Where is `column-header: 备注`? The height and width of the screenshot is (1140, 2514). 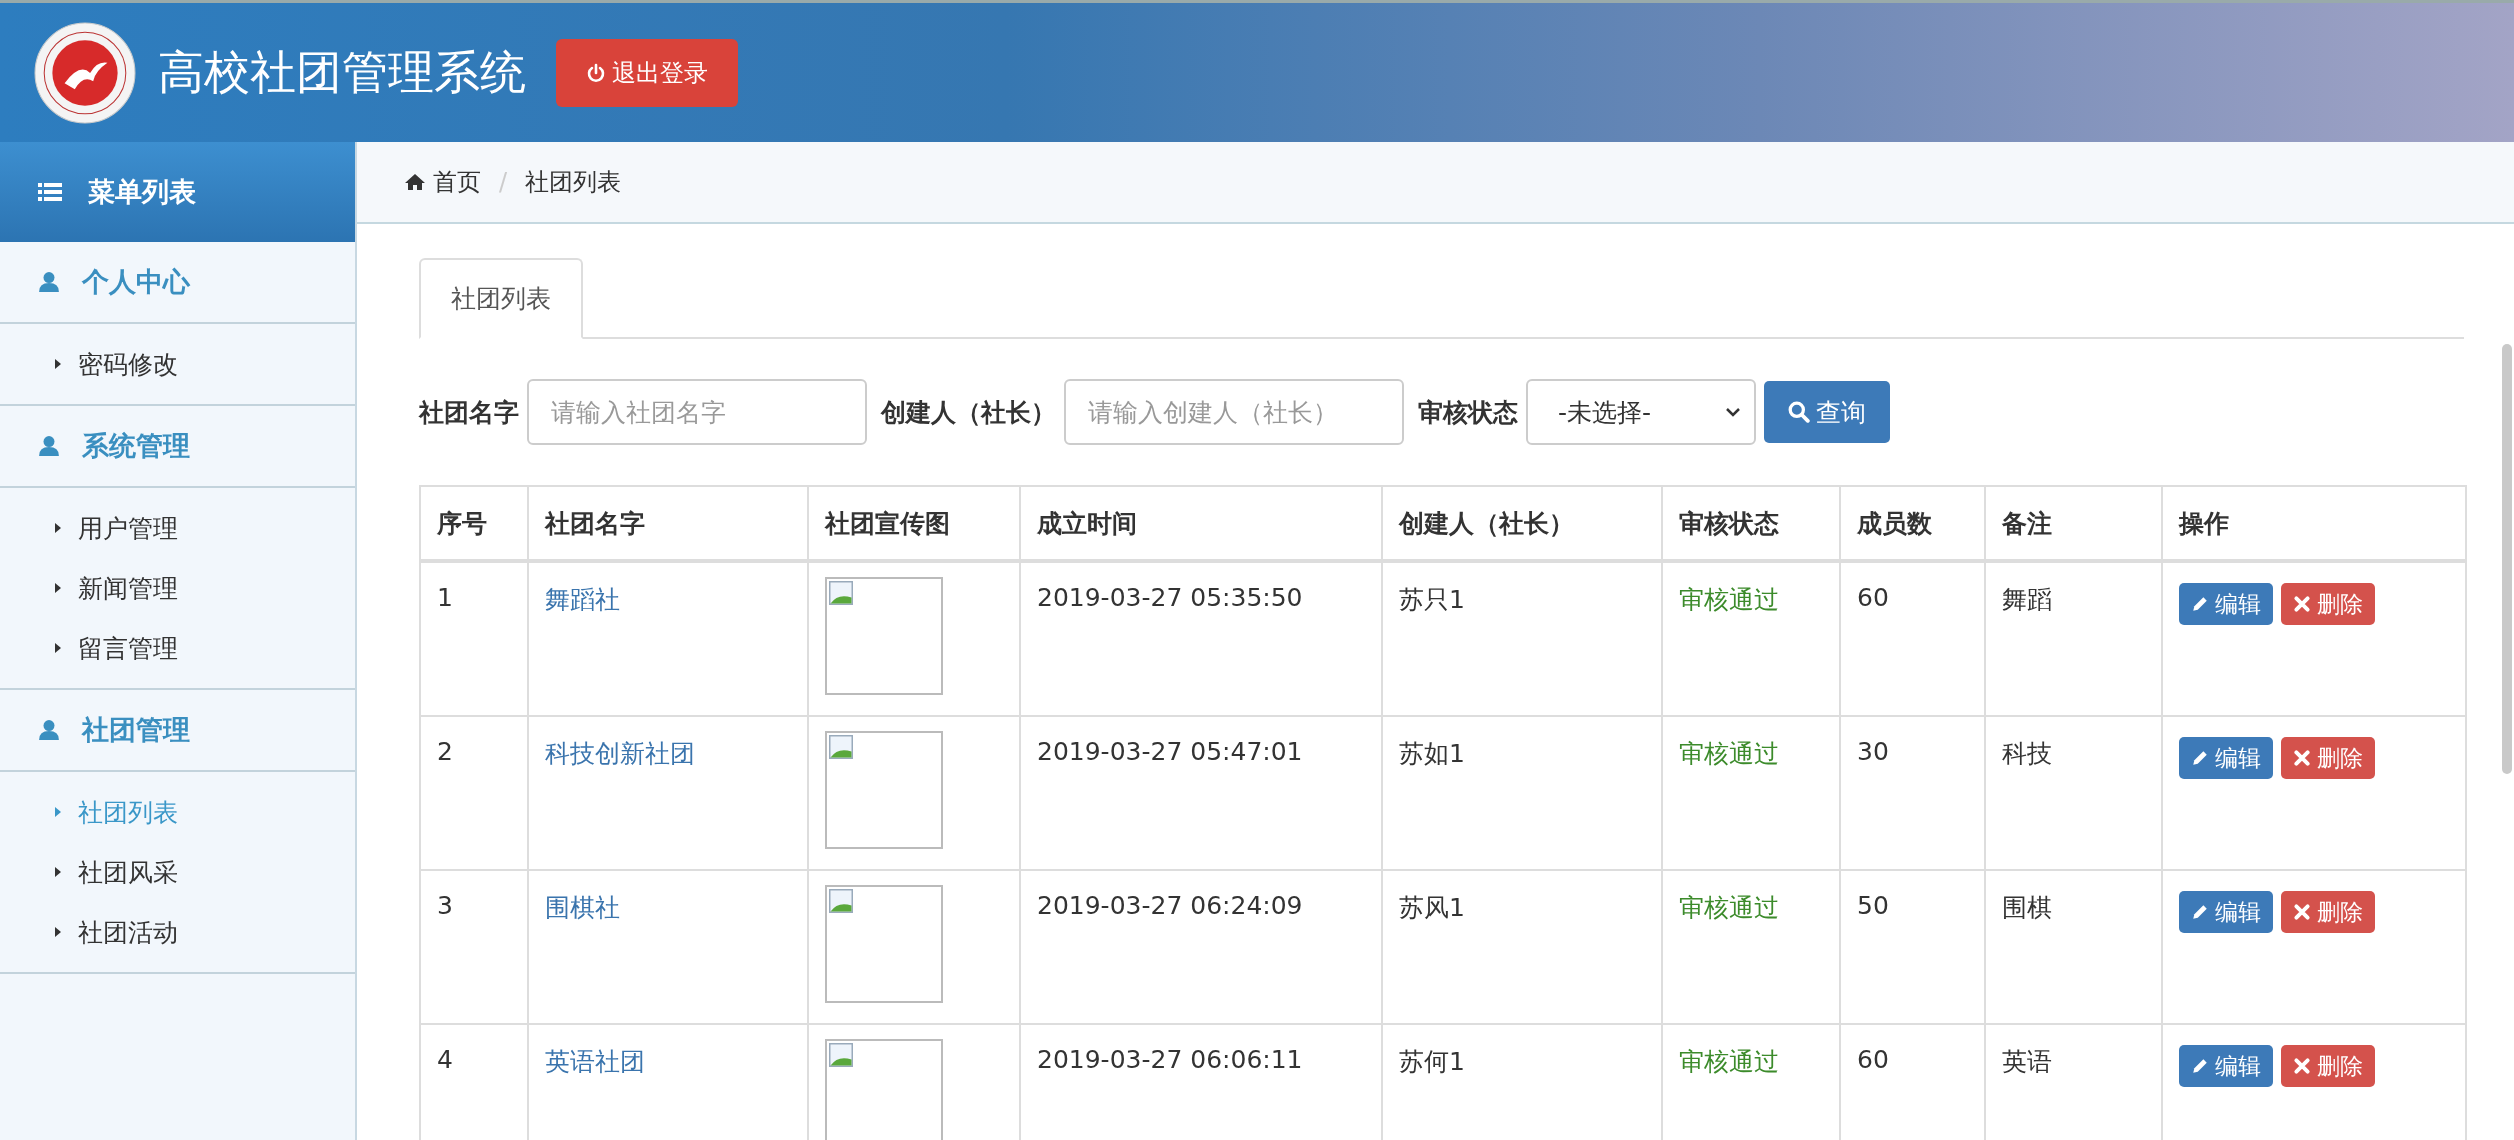 column-header: 备注 is located at coordinates (2073, 523).